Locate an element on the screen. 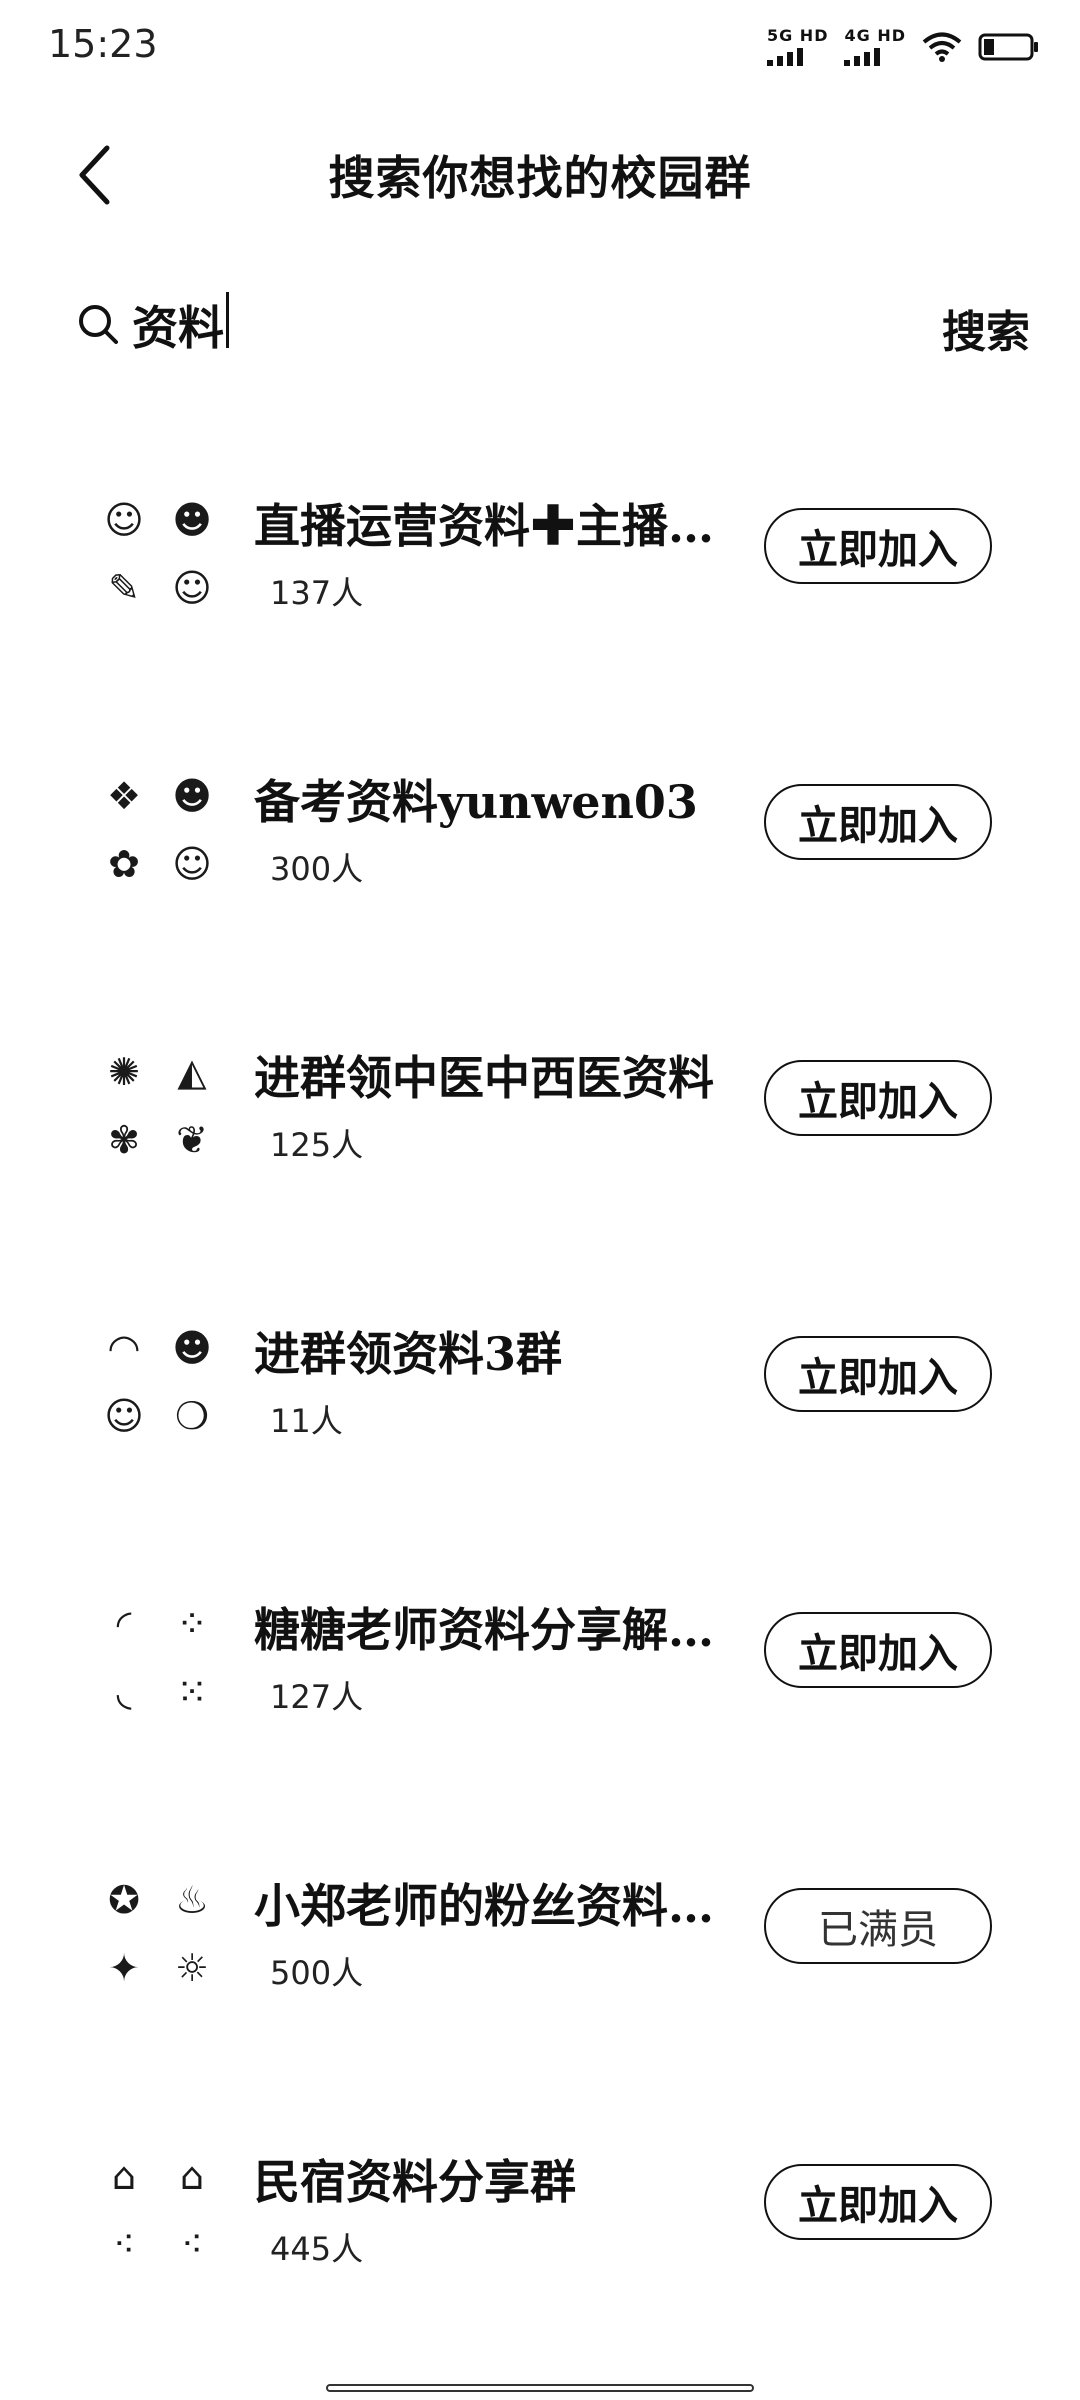 The height and width of the screenshot is (2400, 1080). person-icon: ✎ is located at coordinates (124, 588).